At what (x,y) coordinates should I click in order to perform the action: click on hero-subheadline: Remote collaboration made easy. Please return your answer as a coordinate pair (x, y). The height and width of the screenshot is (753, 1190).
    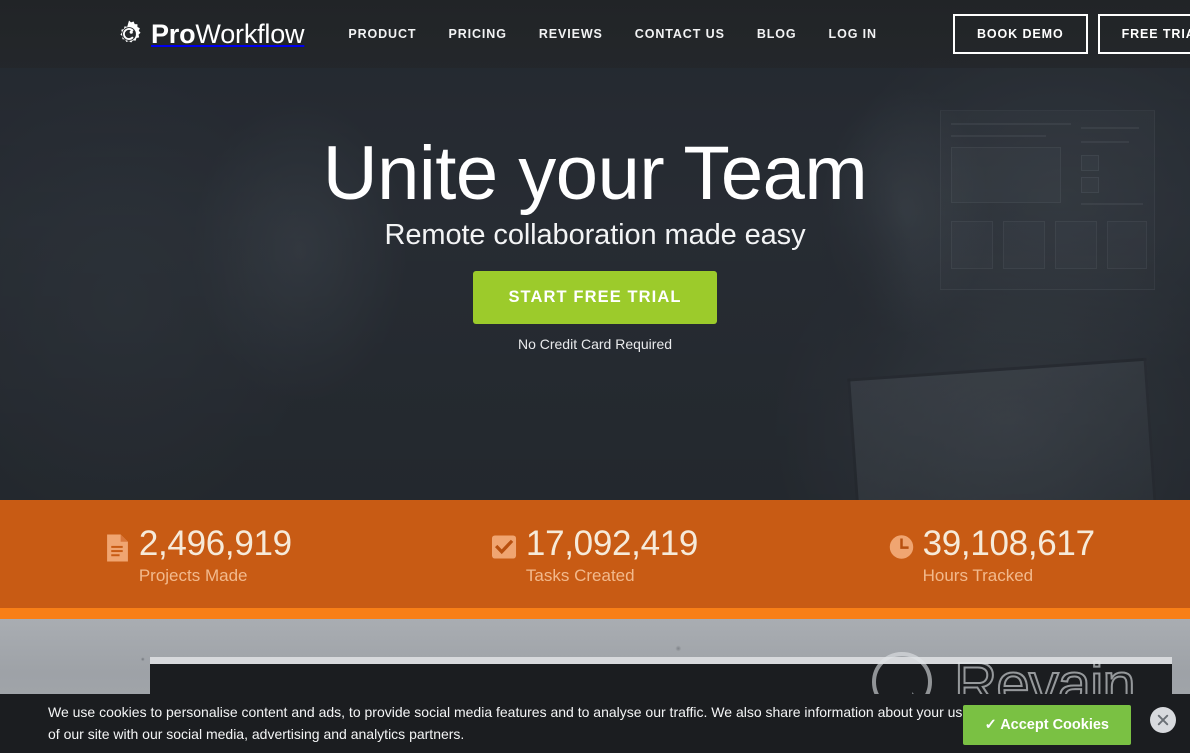
    Looking at the image, I should click on (595, 235).